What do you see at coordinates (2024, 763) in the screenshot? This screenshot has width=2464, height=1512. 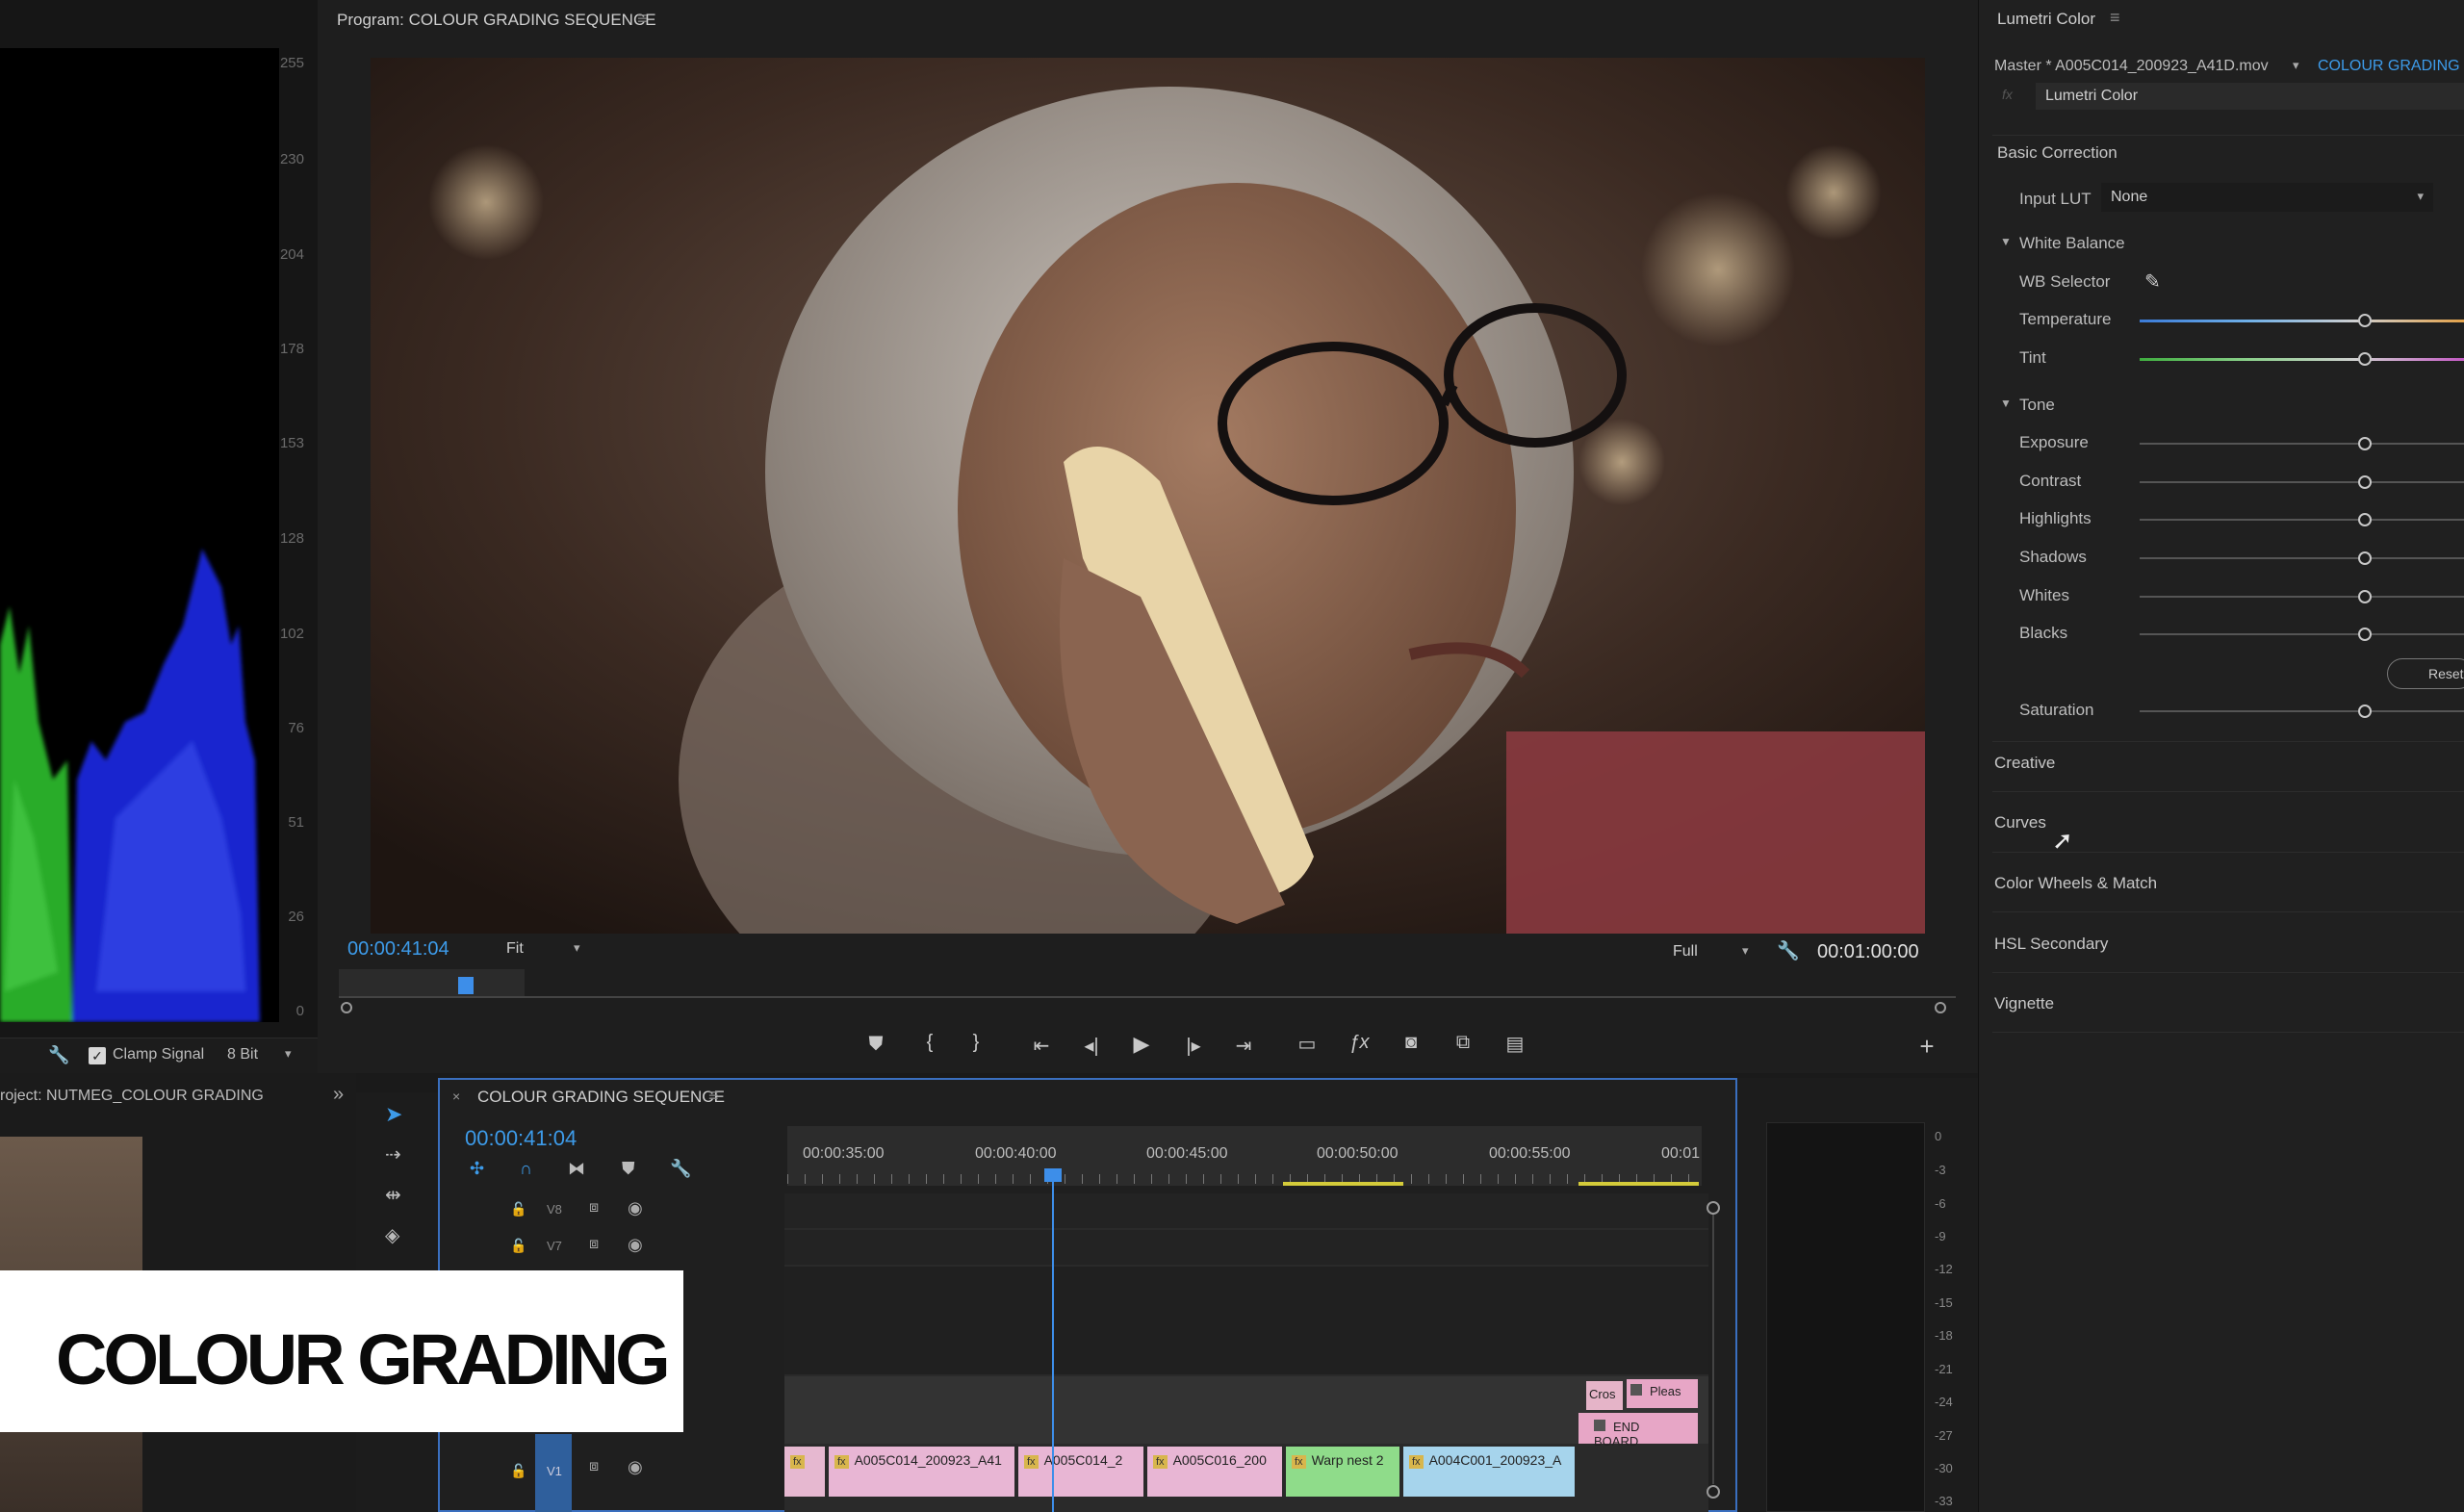 I see `creative-header: Creative` at bounding box center [2024, 763].